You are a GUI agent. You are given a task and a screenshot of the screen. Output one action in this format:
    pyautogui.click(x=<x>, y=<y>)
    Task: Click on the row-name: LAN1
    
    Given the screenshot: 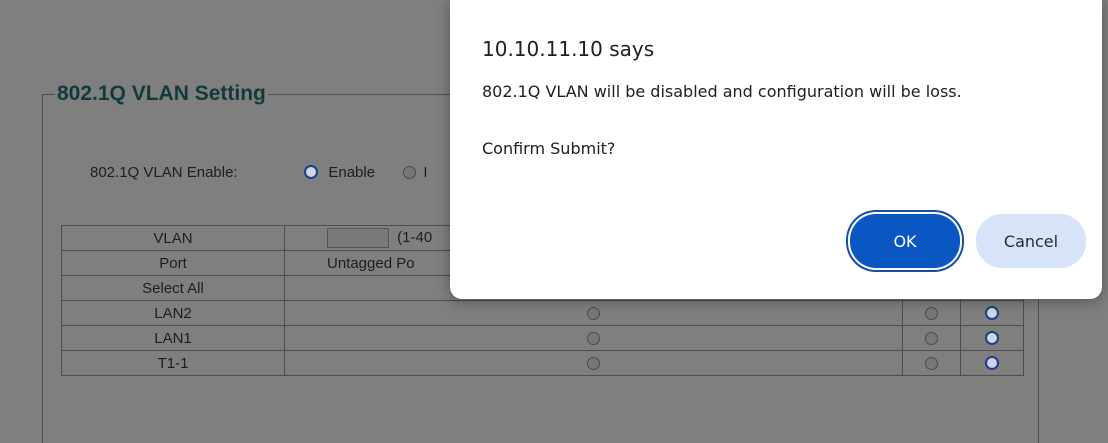 What is the action you would take?
    pyautogui.click(x=173, y=338)
    